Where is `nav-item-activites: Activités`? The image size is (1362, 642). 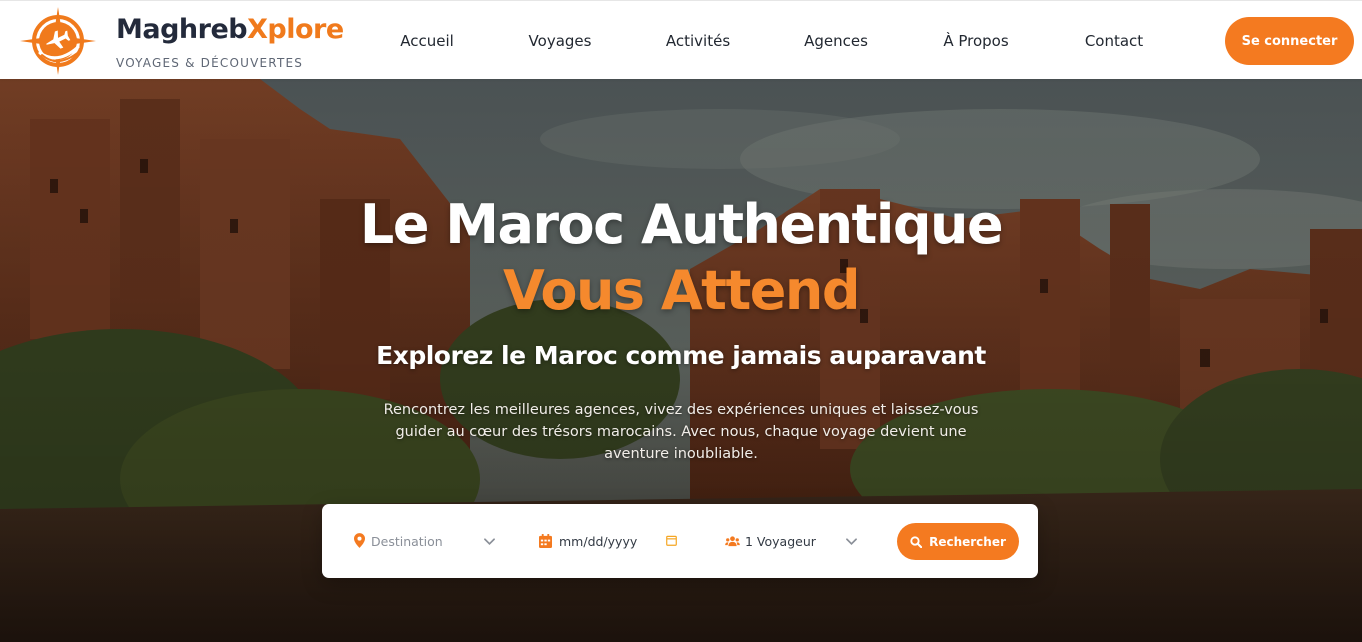 nav-item-activites: Activités is located at coordinates (698, 41).